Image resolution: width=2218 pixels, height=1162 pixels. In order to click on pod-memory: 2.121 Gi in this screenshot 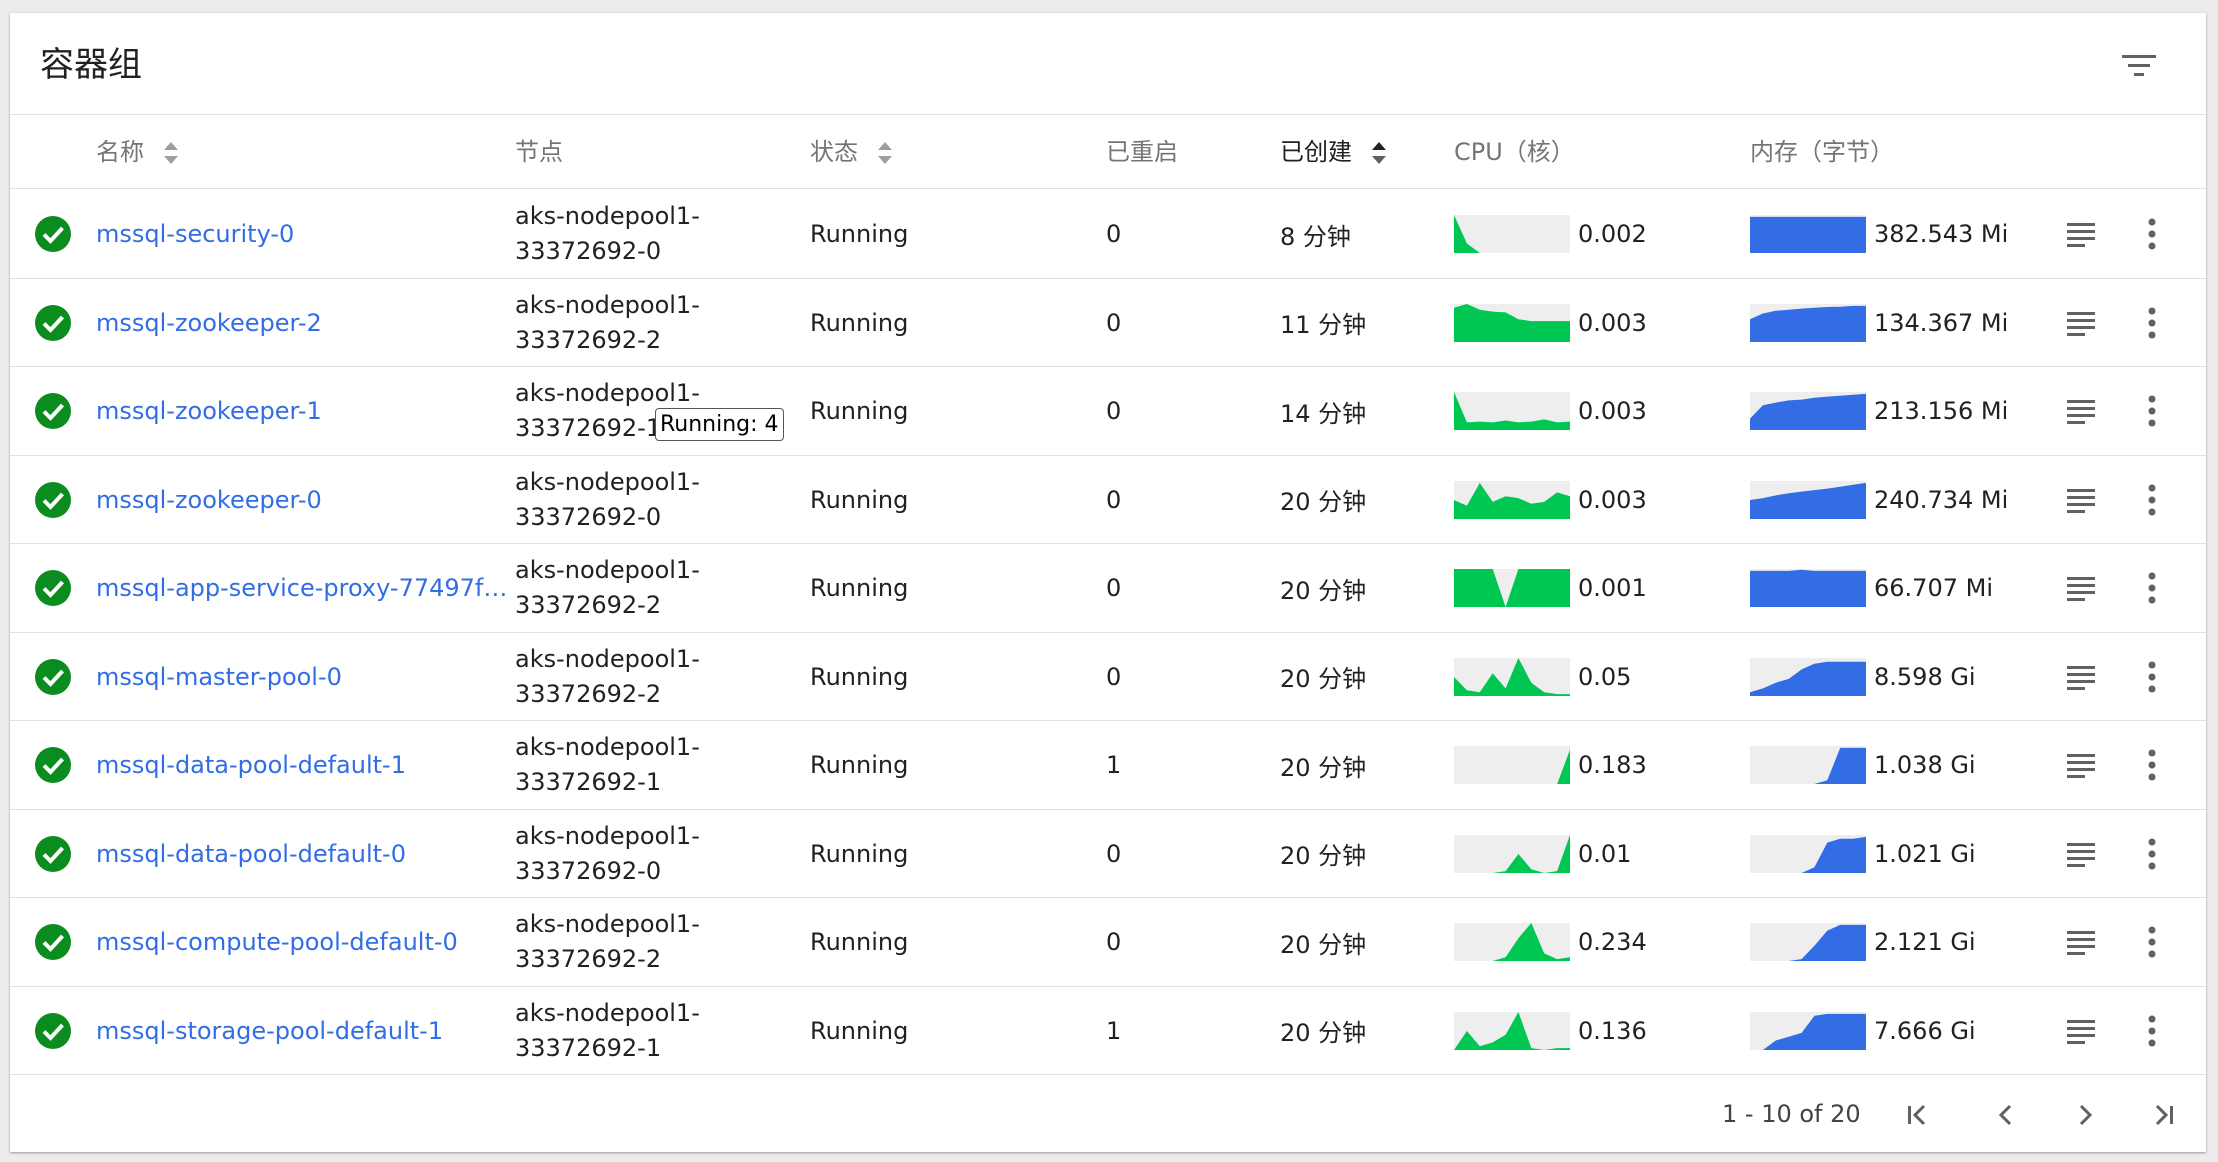, I will do `click(1925, 942)`.